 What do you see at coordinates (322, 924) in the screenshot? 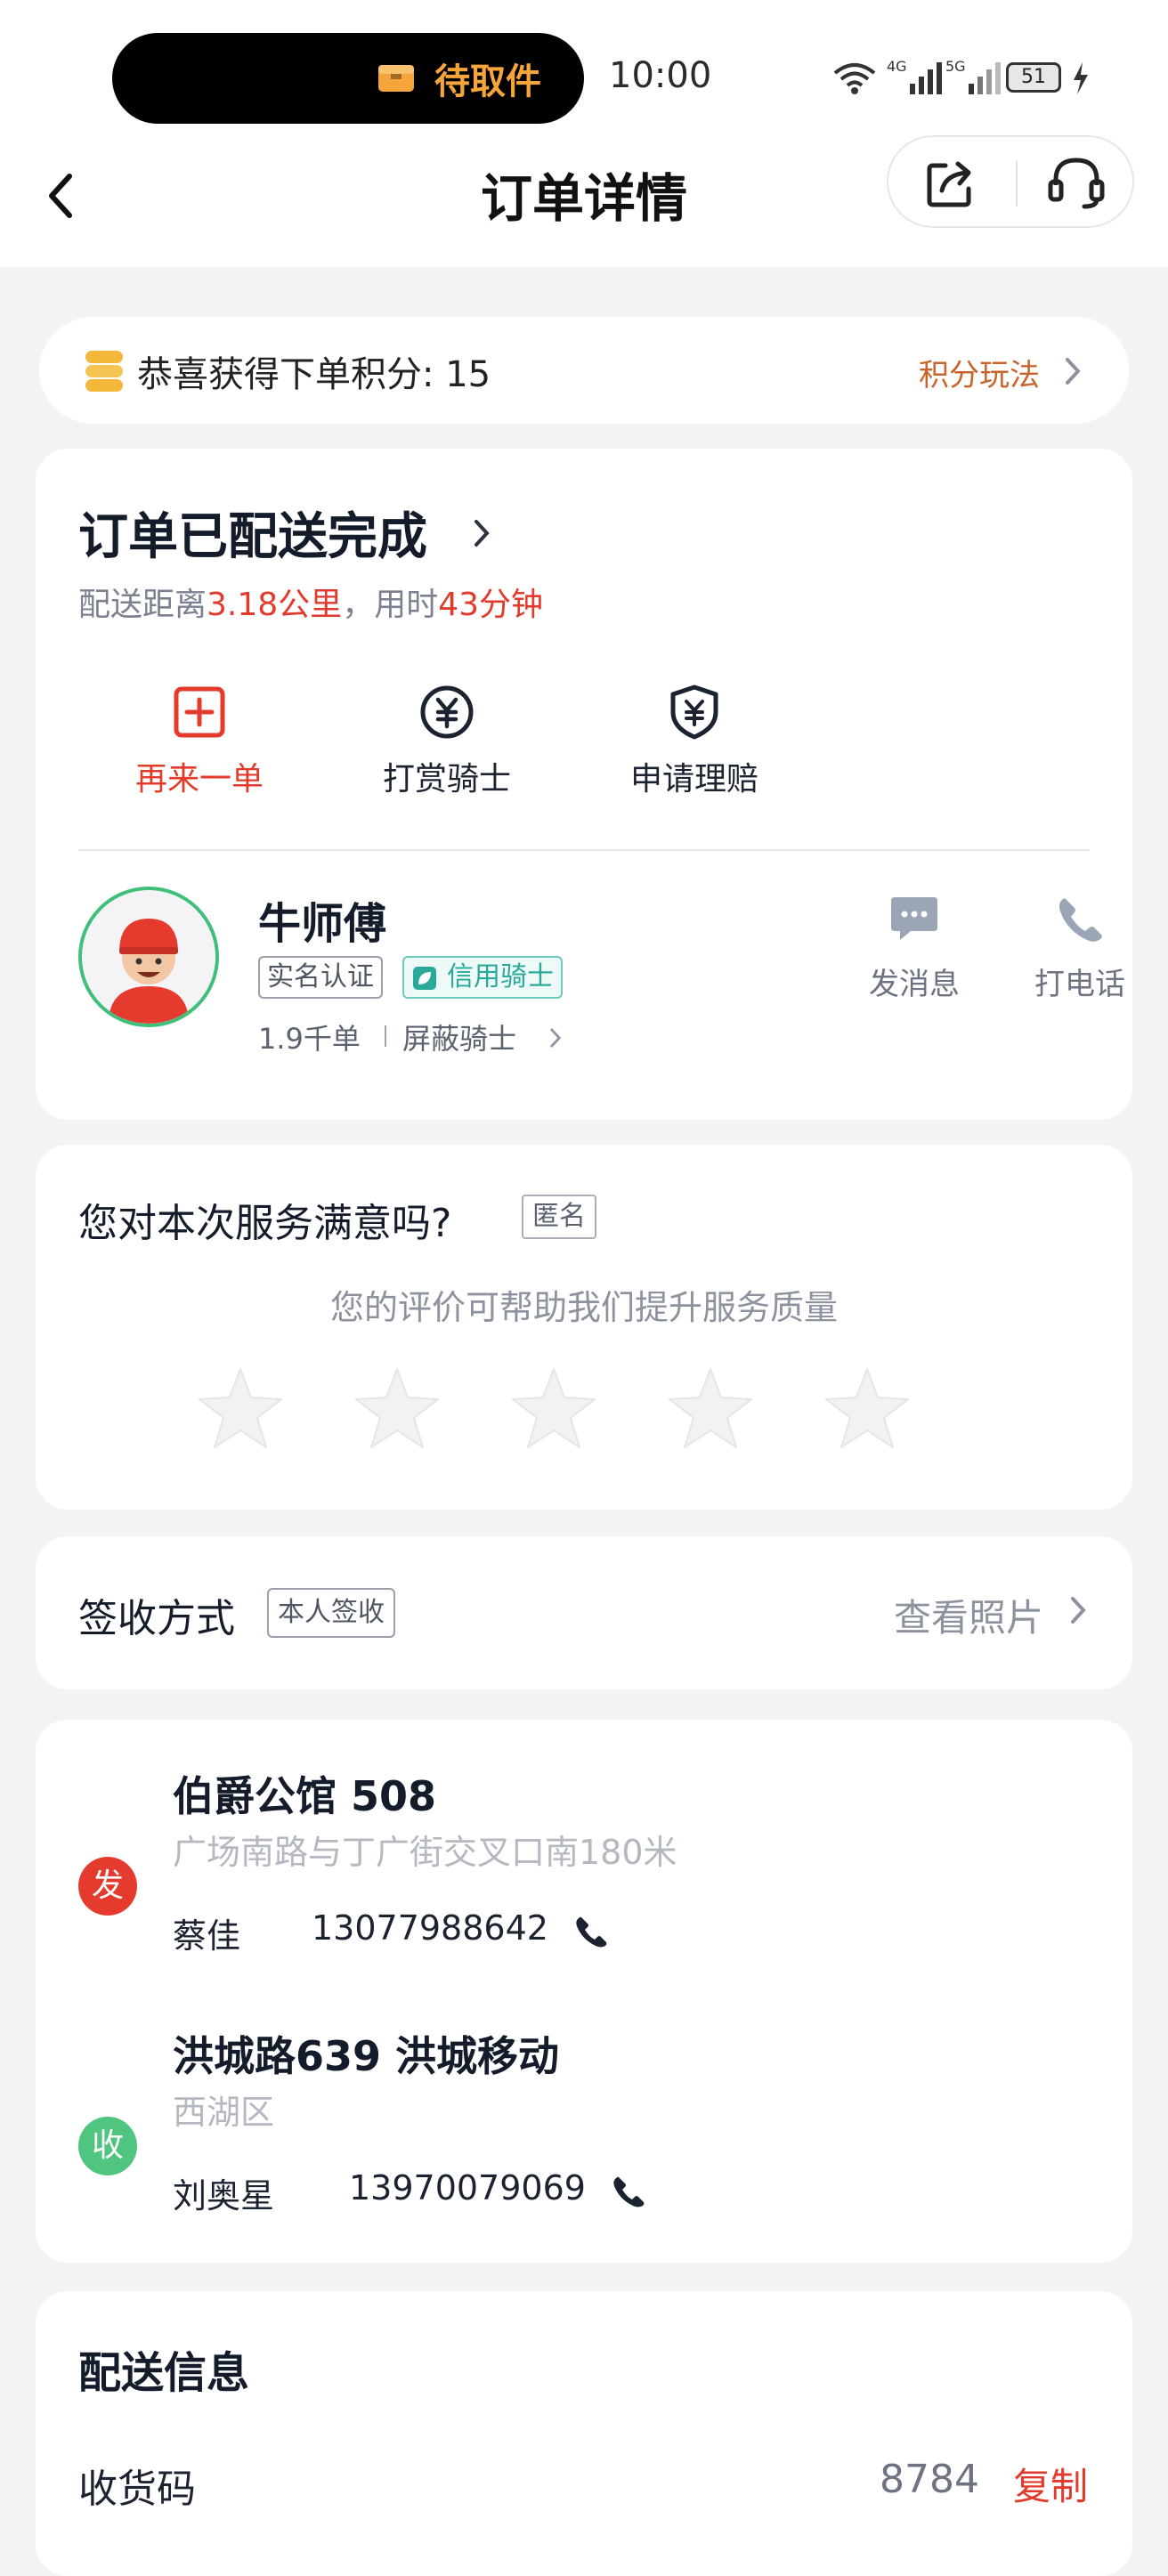
I see `rider-name: 牛师傅` at bounding box center [322, 924].